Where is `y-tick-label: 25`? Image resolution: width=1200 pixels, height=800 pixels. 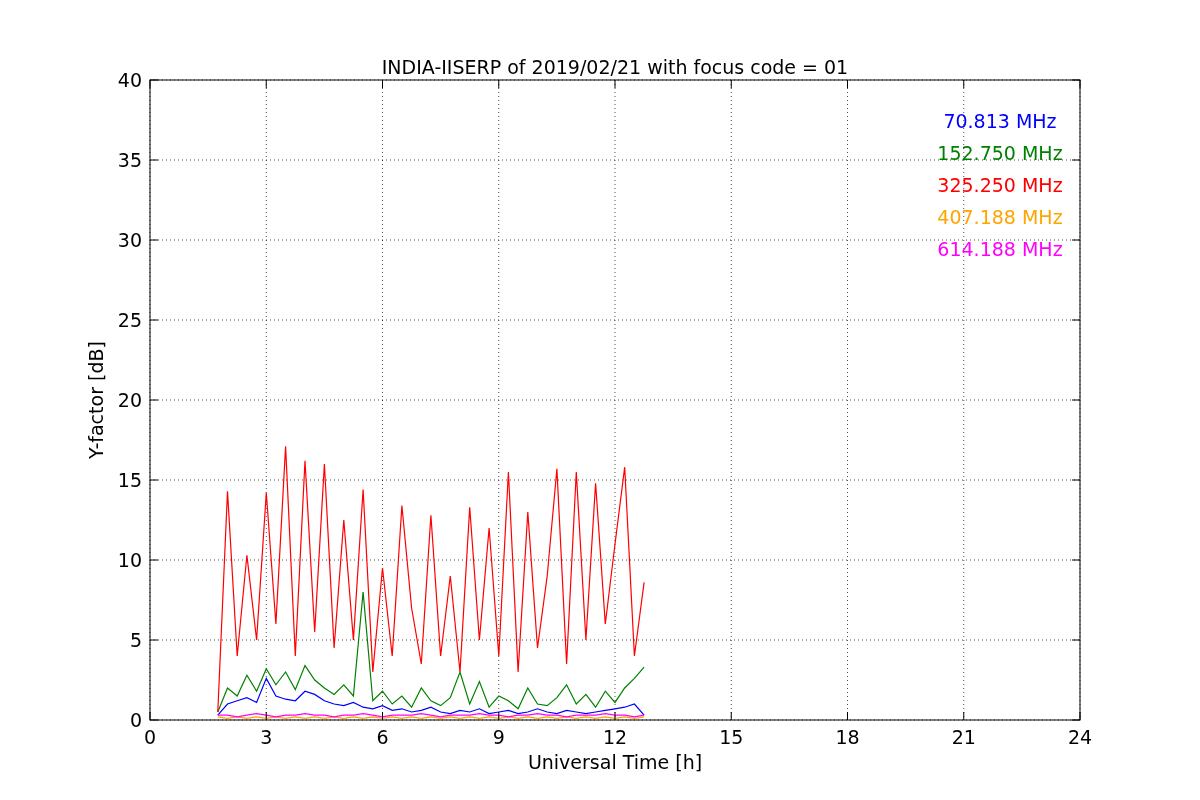
y-tick-label: 25 is located at coordinates (129, 320).